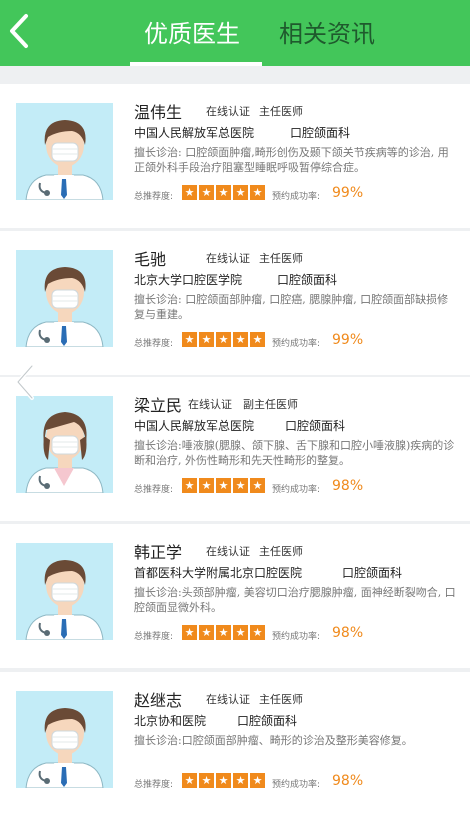 The width and height of the screenshot is (470, 816). What do you see at coordinates (19, 31) in the screenshot?
I see `back-arrow-icon` at bounding box center [19, 31].